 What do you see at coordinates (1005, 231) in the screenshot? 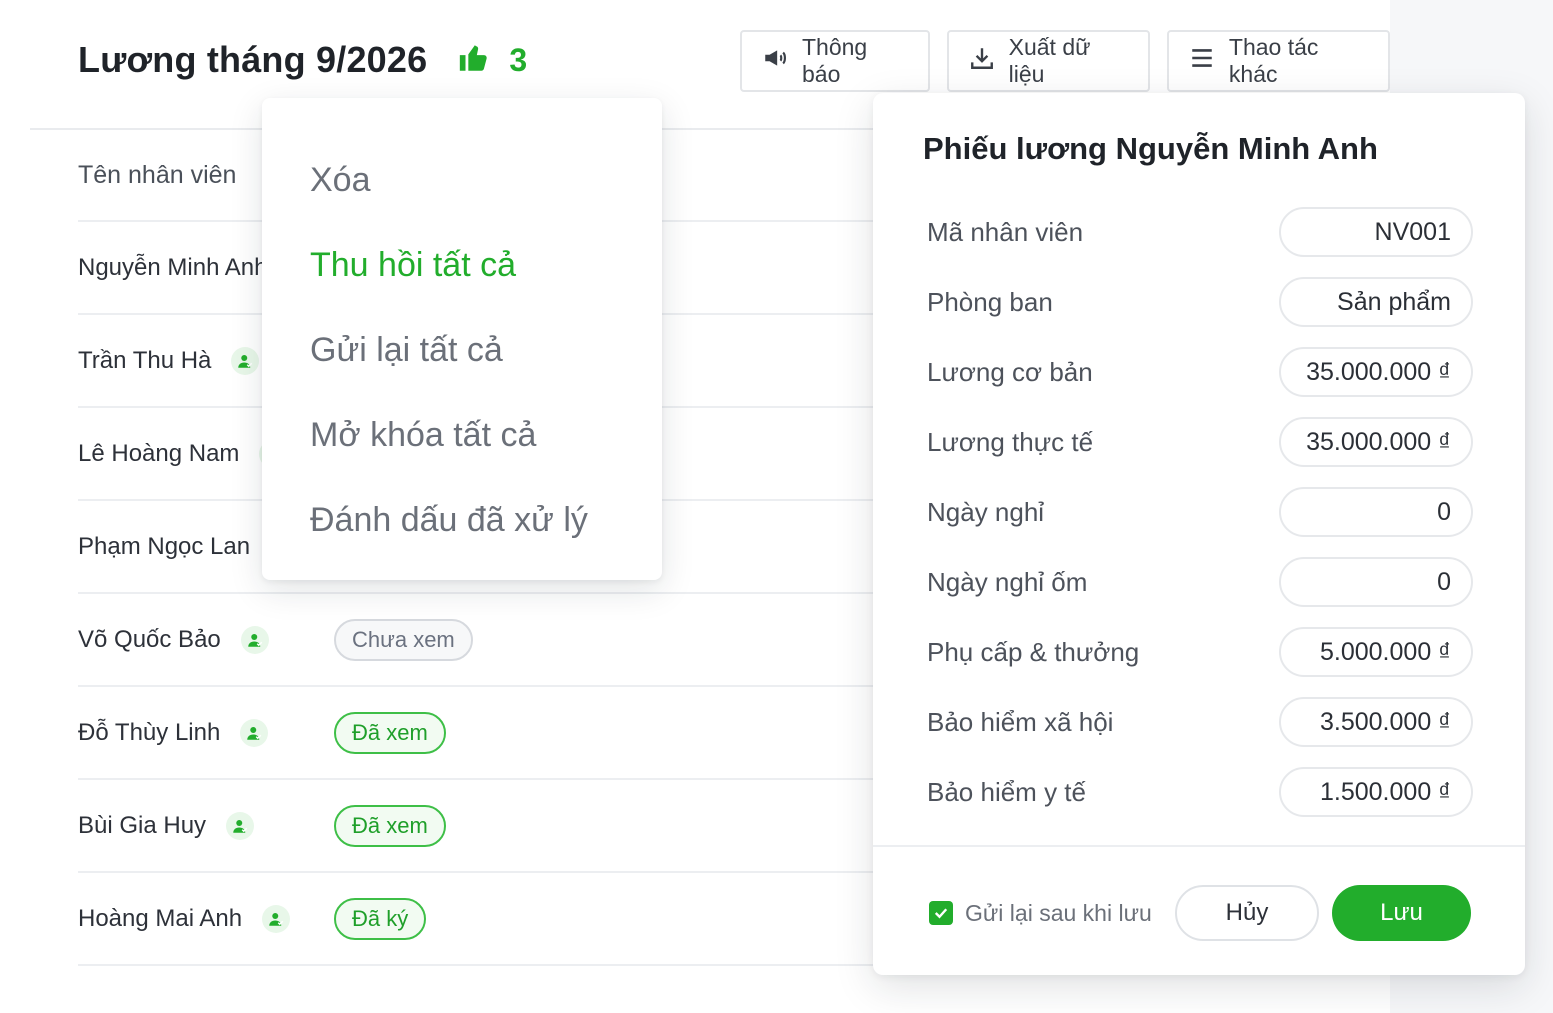
I see `field-label: Mã nhân viên` at bounding box center [1005, 231].